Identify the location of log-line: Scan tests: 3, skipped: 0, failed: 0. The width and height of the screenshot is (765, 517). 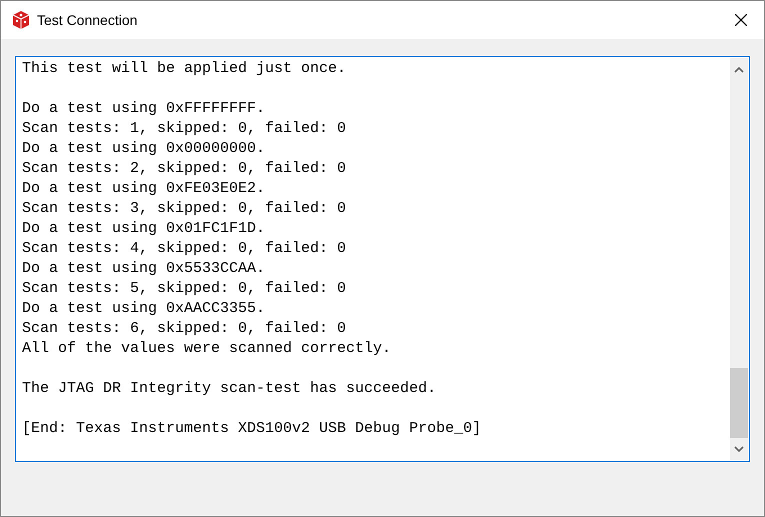
(185, 209).